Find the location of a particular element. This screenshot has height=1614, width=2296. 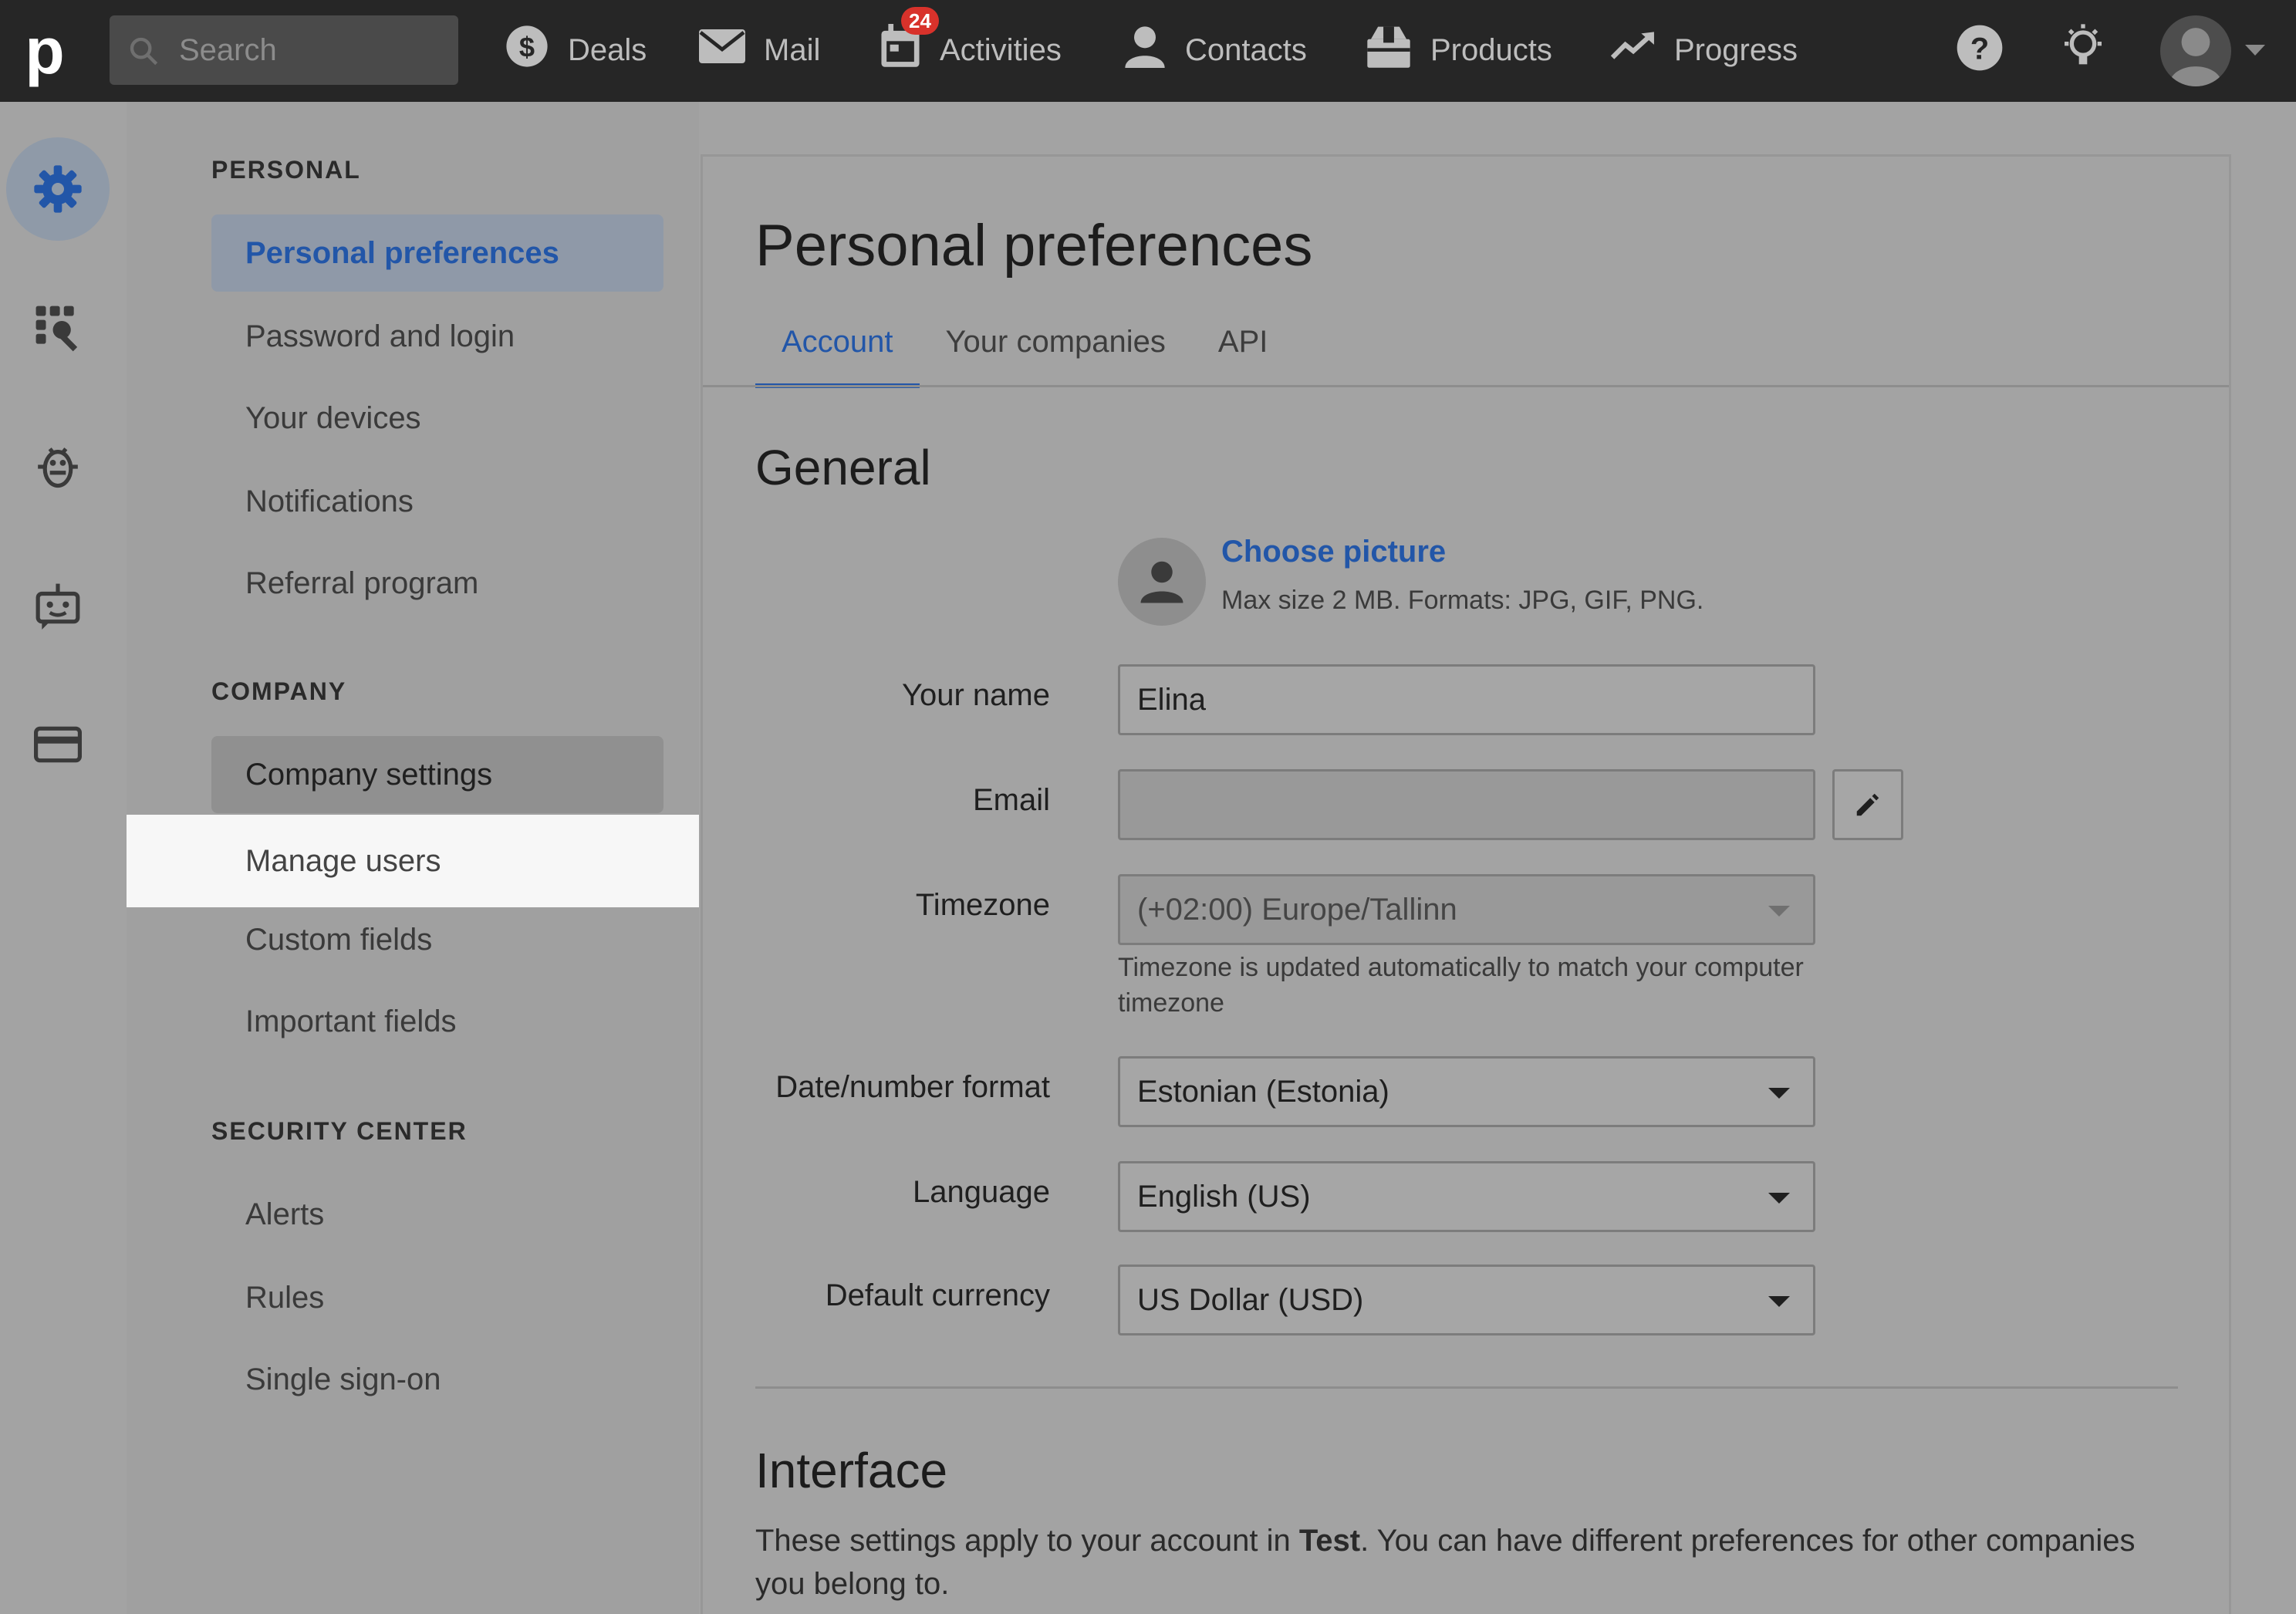

sidebar-item-manage-users: Manage users is located at coordinates (413, 861).